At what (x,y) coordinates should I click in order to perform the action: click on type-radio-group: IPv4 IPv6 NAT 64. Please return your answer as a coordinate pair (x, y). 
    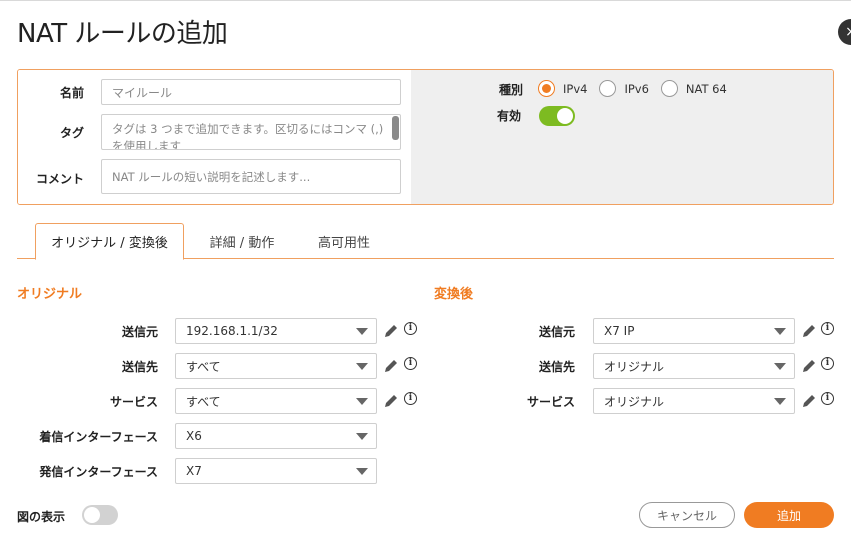
    Looking at the image, I should click on (638, 88).